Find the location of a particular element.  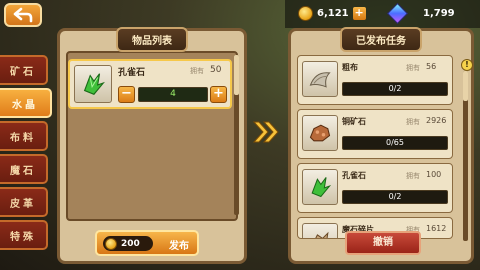

tasks-scroll-thumb is located at coordinates (465, 86).